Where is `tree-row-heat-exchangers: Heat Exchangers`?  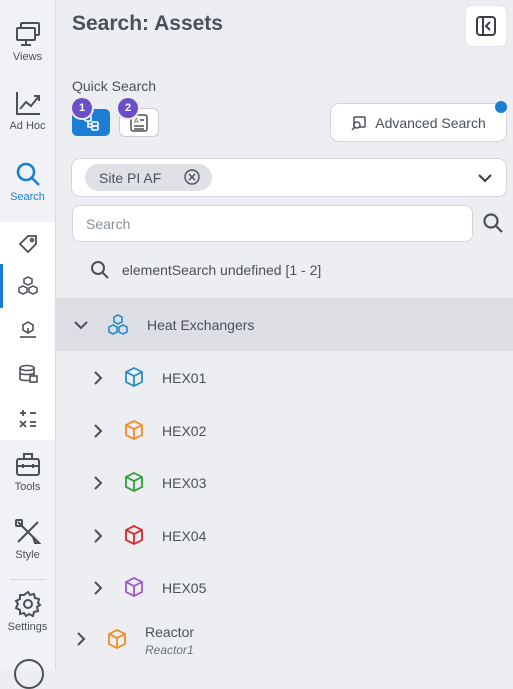
tree-row-heat-exchangers: Heat Exchangers is located at coordinates (284, 324).